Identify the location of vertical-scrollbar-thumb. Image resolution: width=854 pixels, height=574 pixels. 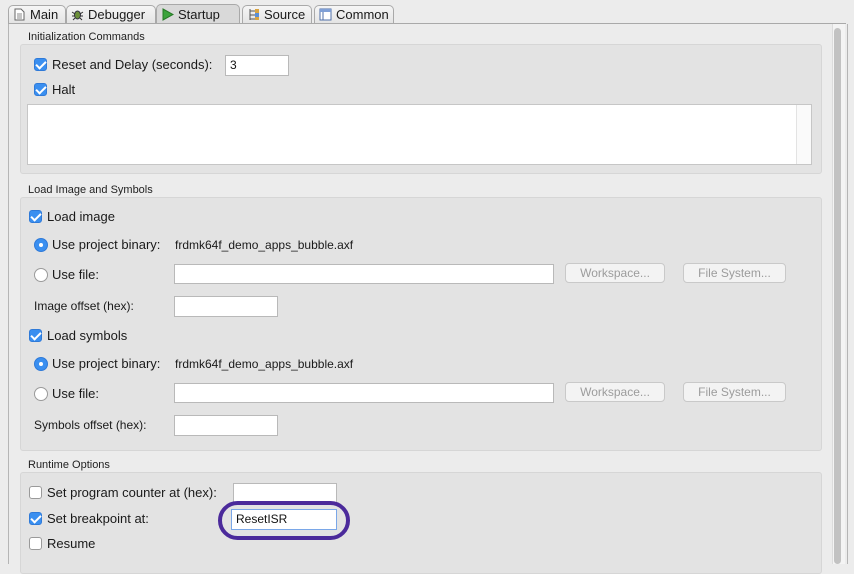
(837, 296).